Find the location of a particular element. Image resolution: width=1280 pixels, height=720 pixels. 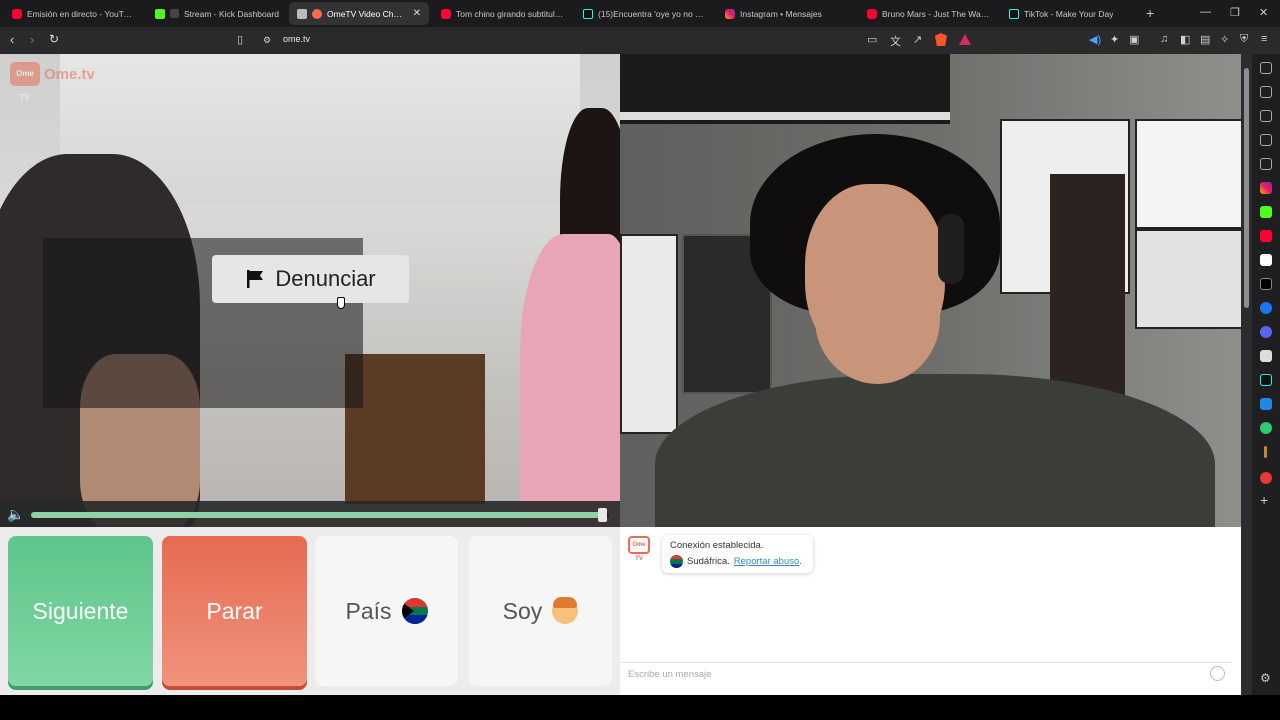

tab-tiktok: TikTok - Make Your Day is located at coordinates (1071, 13).